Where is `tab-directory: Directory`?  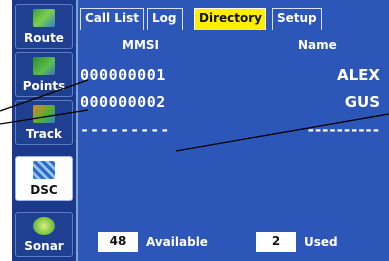 tab-directory: Directory is located at coordinates (230, 19).